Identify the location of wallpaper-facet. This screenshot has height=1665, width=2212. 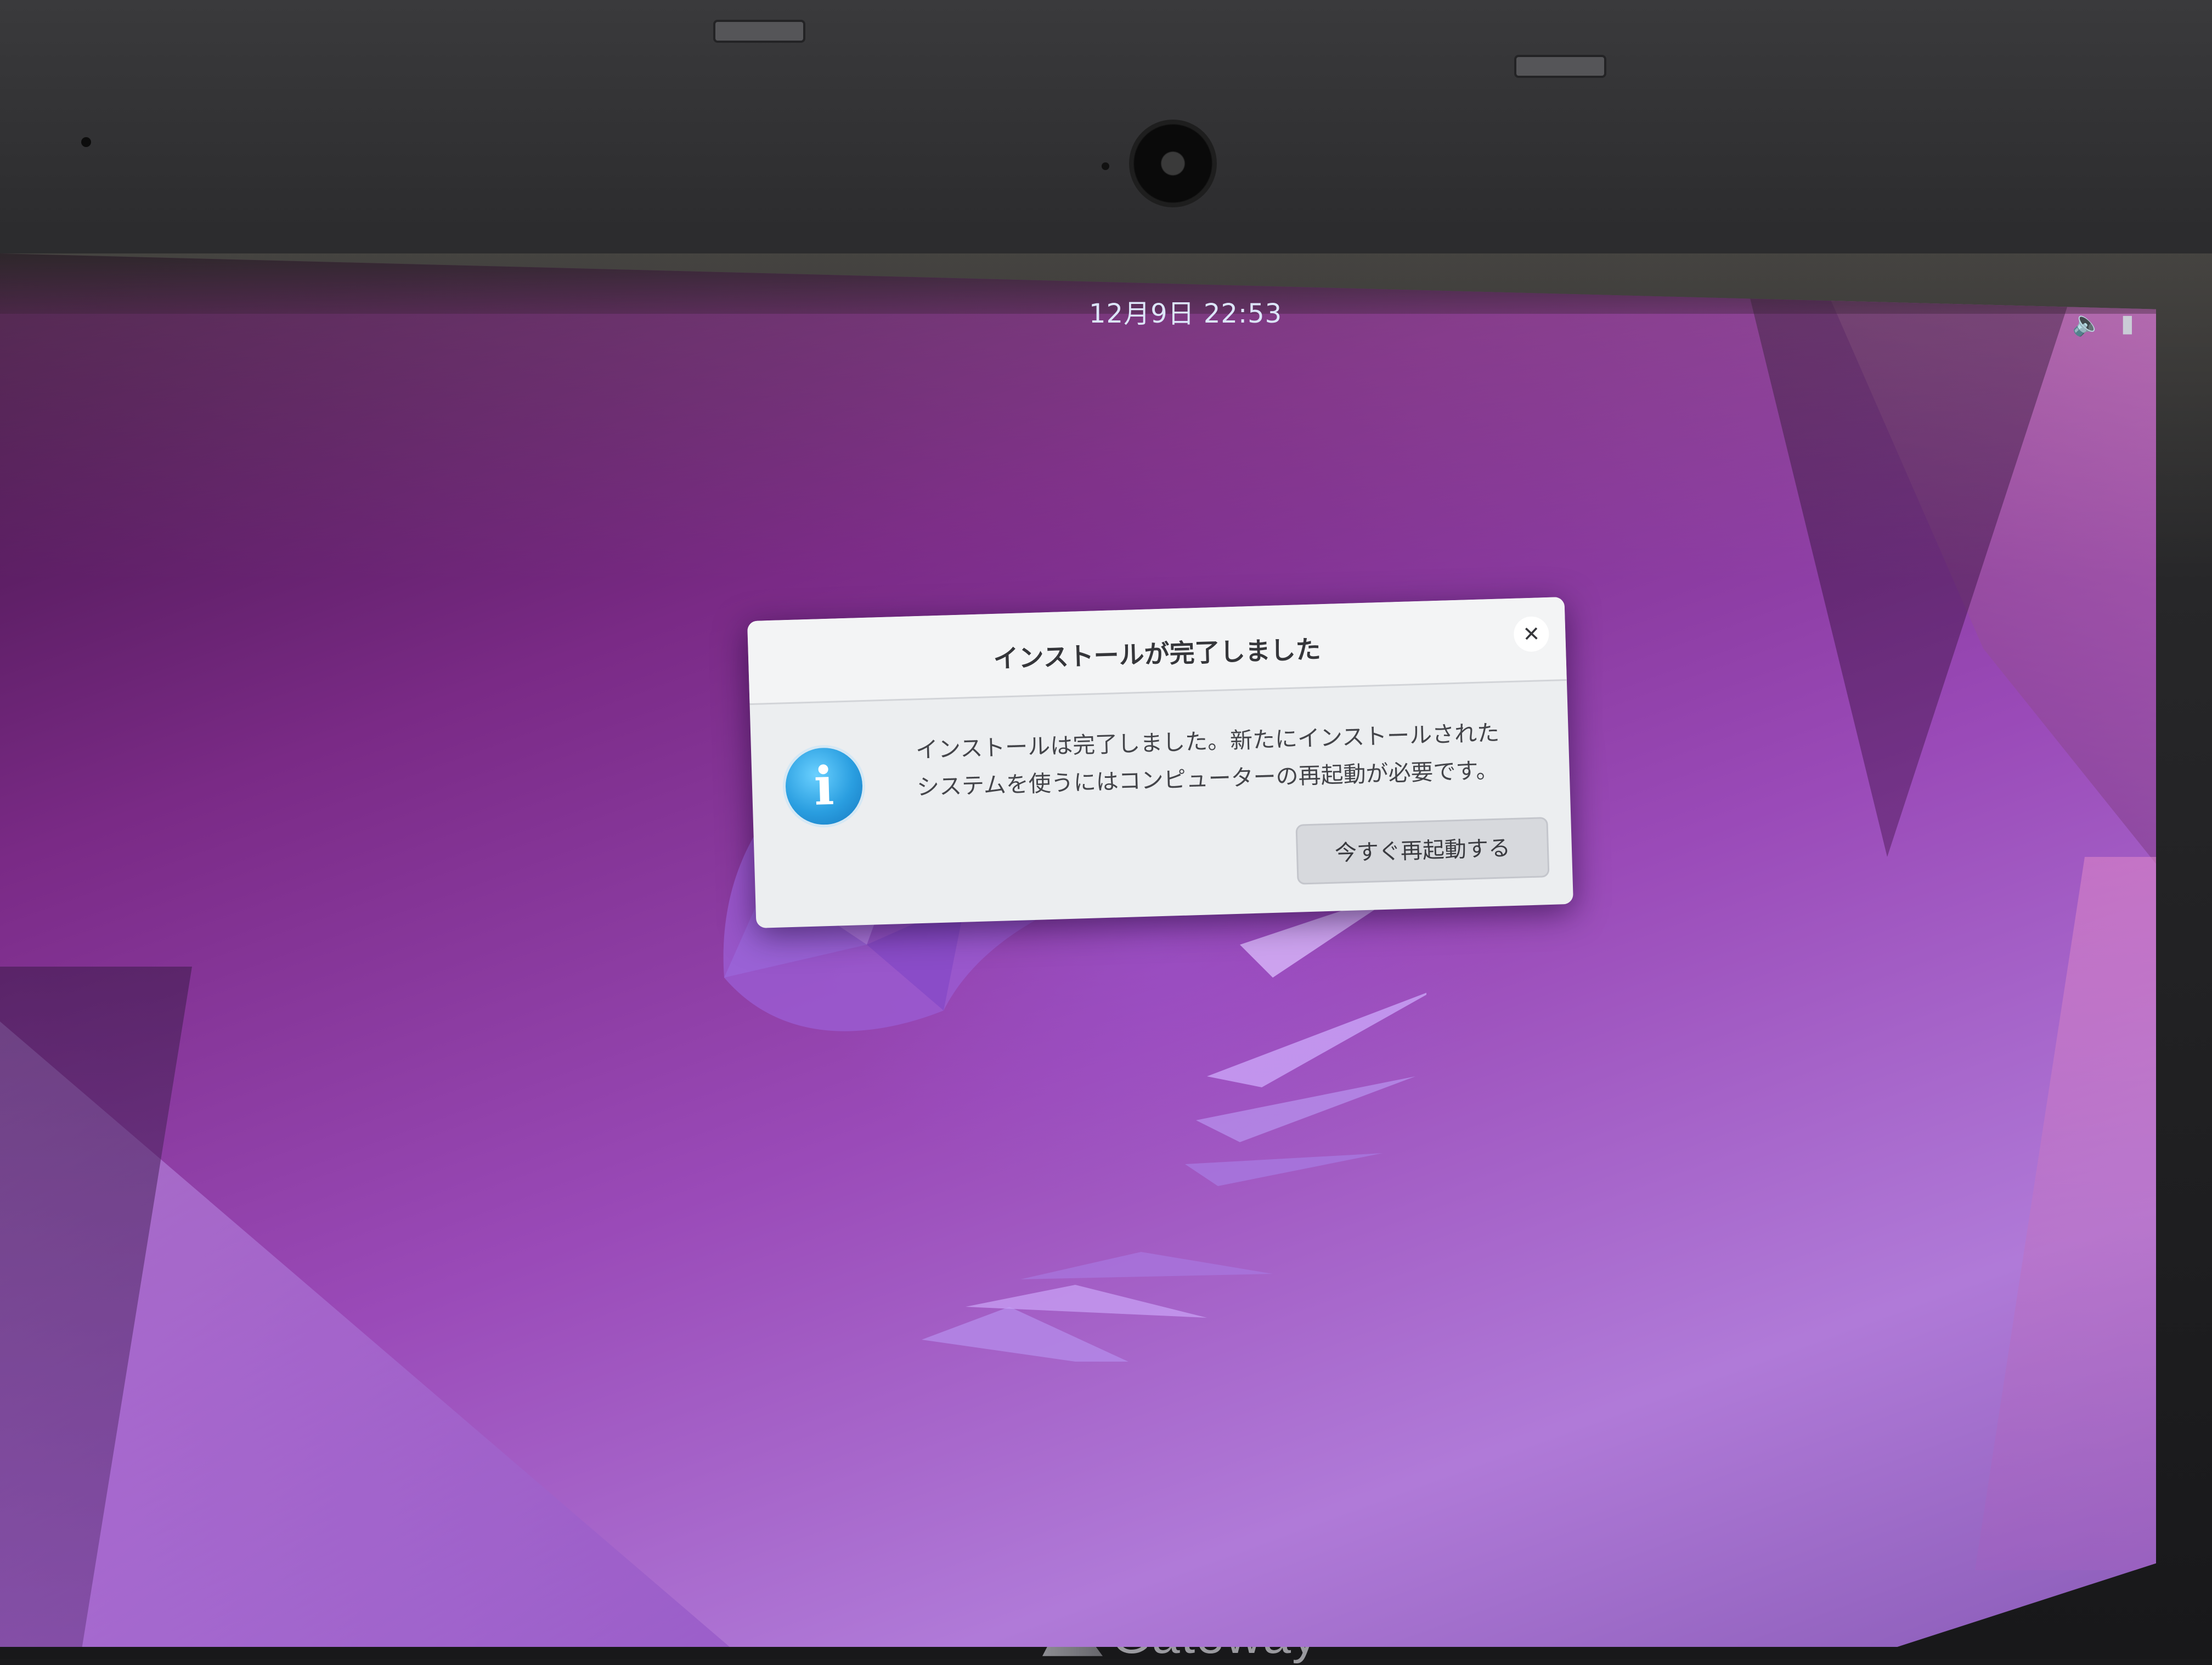
(2065, 1213).